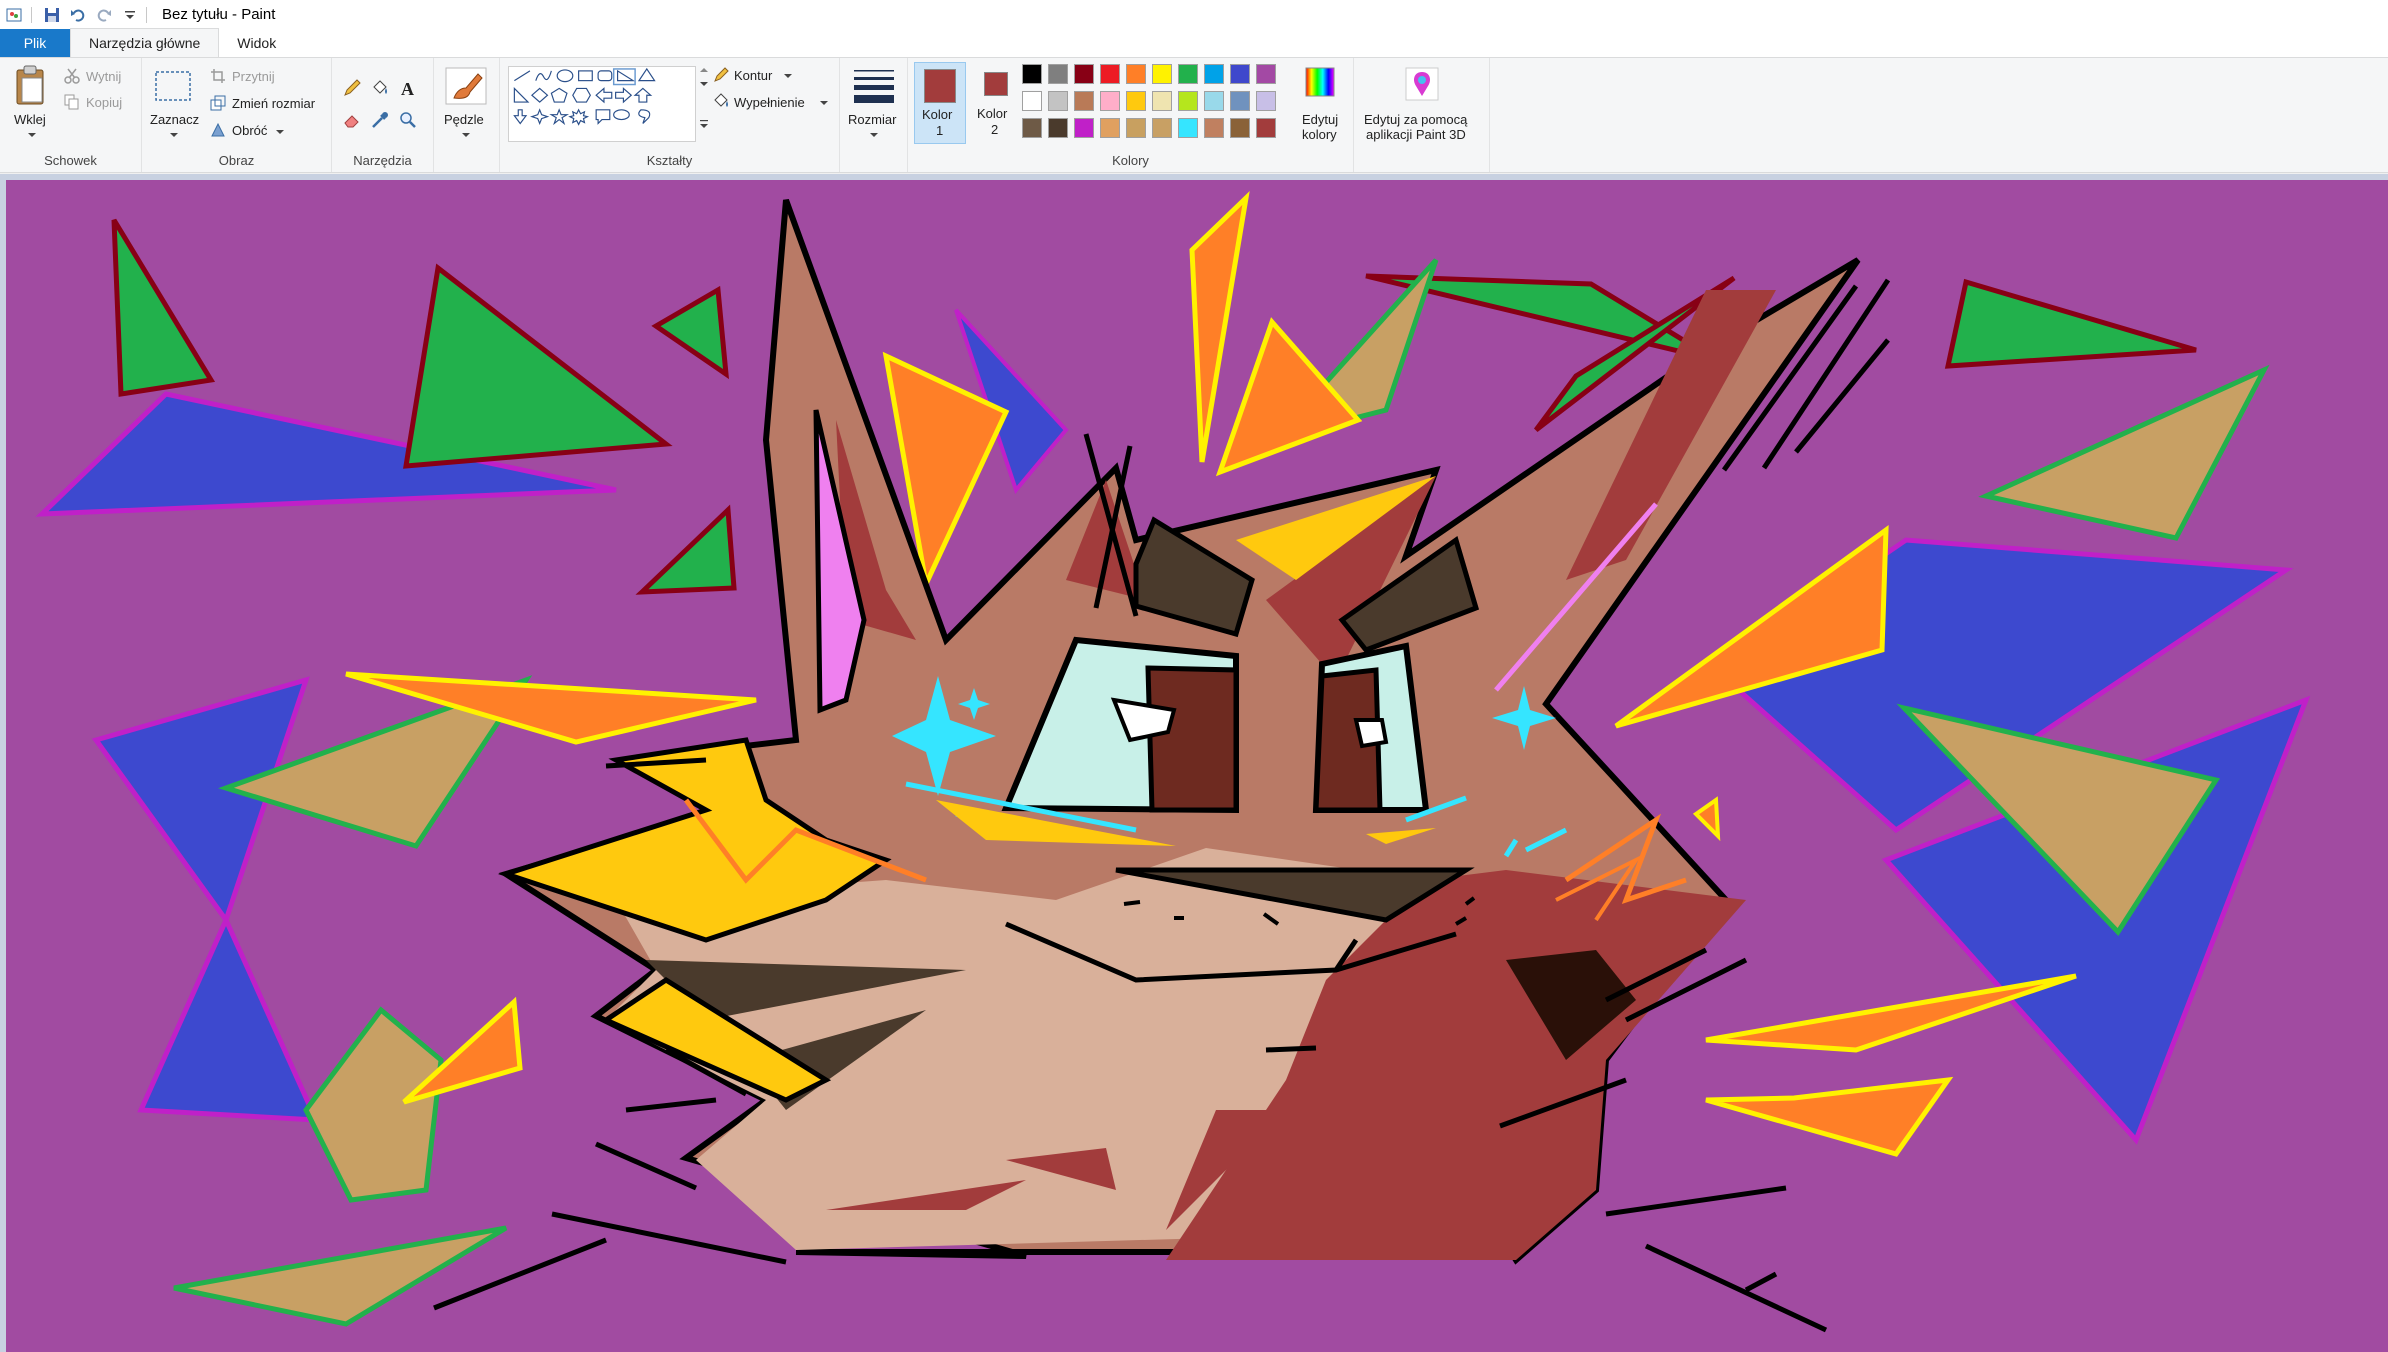 This screenshot has height=1352, width=2388. What do you see at coordinates (146, 14) in the screenshot?
I see `separator` at bounding box center [146, 14].